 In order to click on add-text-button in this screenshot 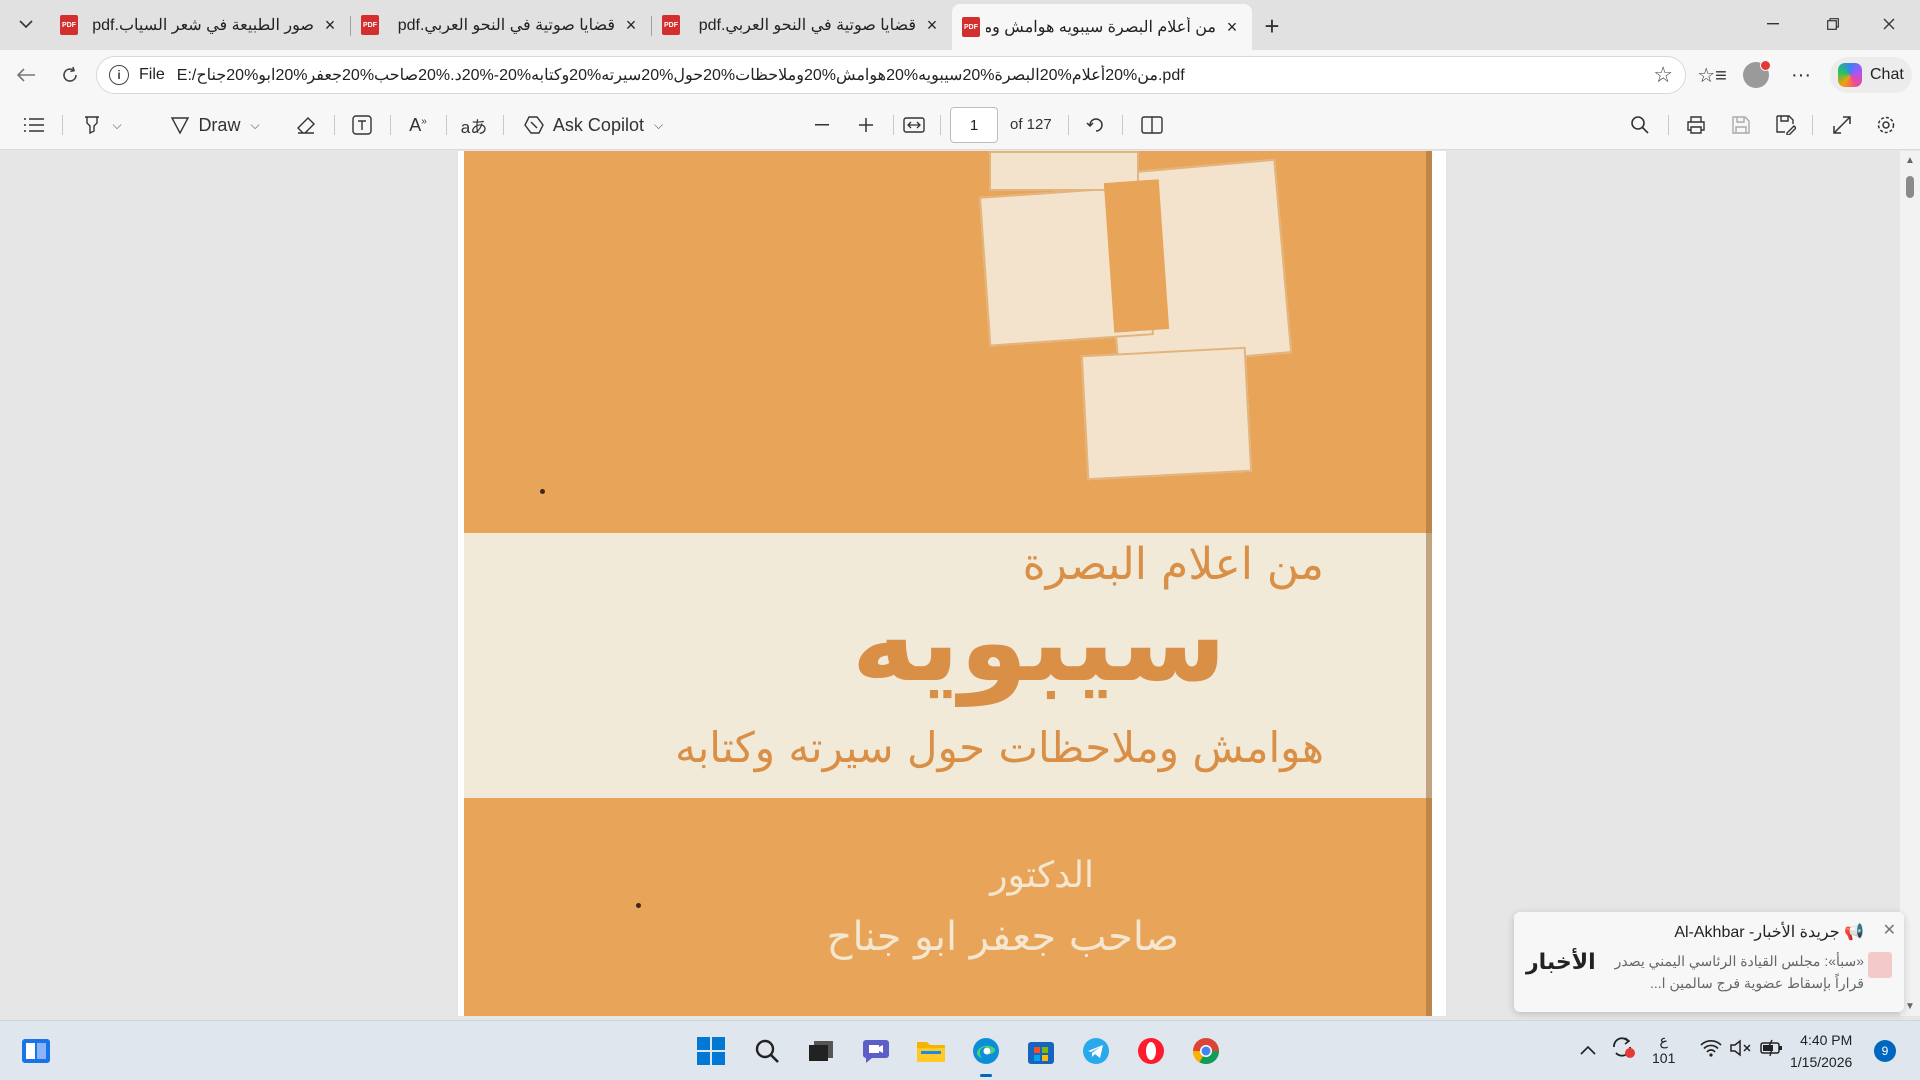, I will do `click(362, 125)`.